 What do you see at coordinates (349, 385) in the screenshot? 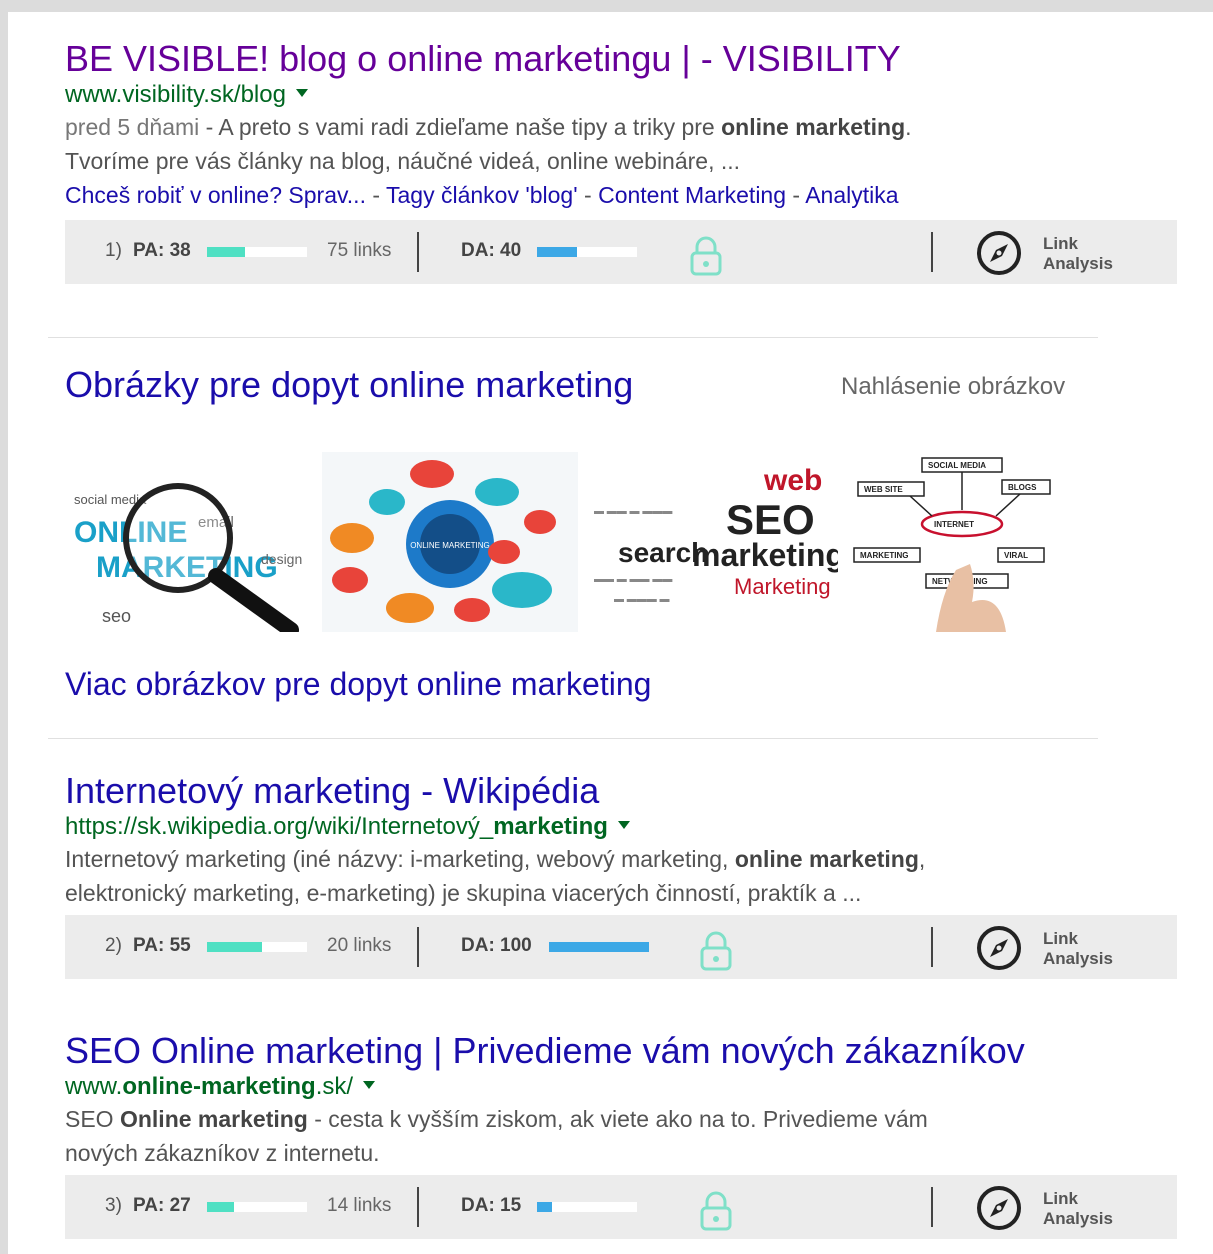
I see `images-heading: Obrázky pre dopyt online marketing` at bounding box center [349, 385].